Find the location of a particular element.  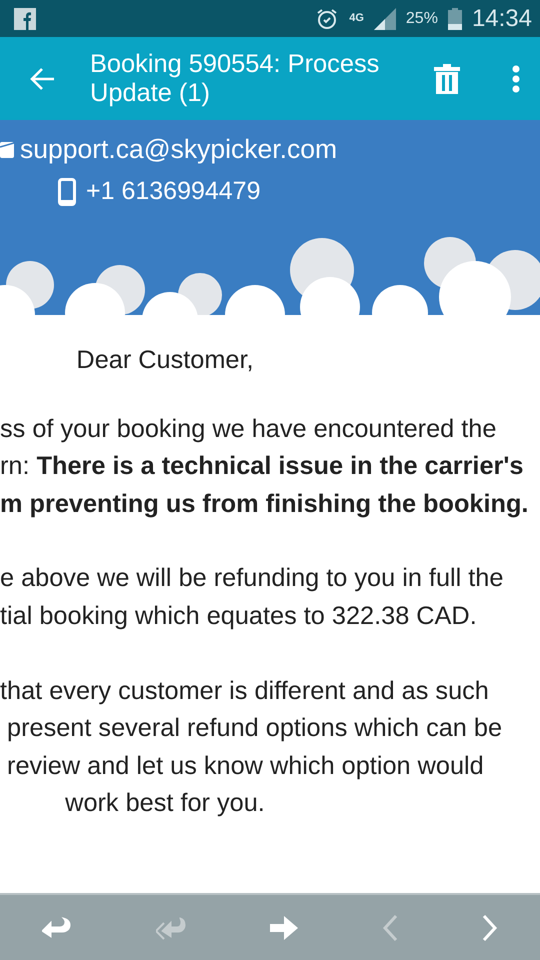

forward-arrow-icon is located at coordinates (284, 928).